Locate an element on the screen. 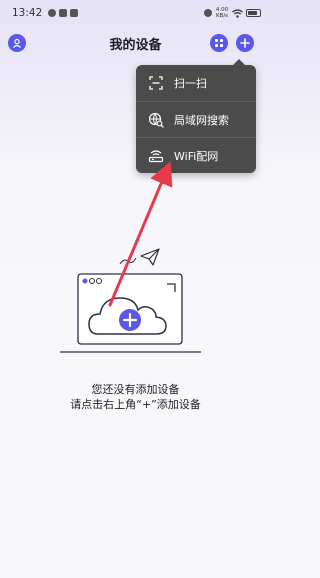  lan-search-icon is located at coordinates (156, 120).